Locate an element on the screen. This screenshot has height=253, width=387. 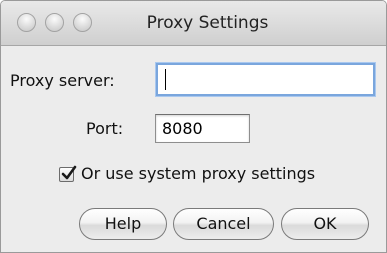
ok-button: OK is located at coordinates (325, 224).